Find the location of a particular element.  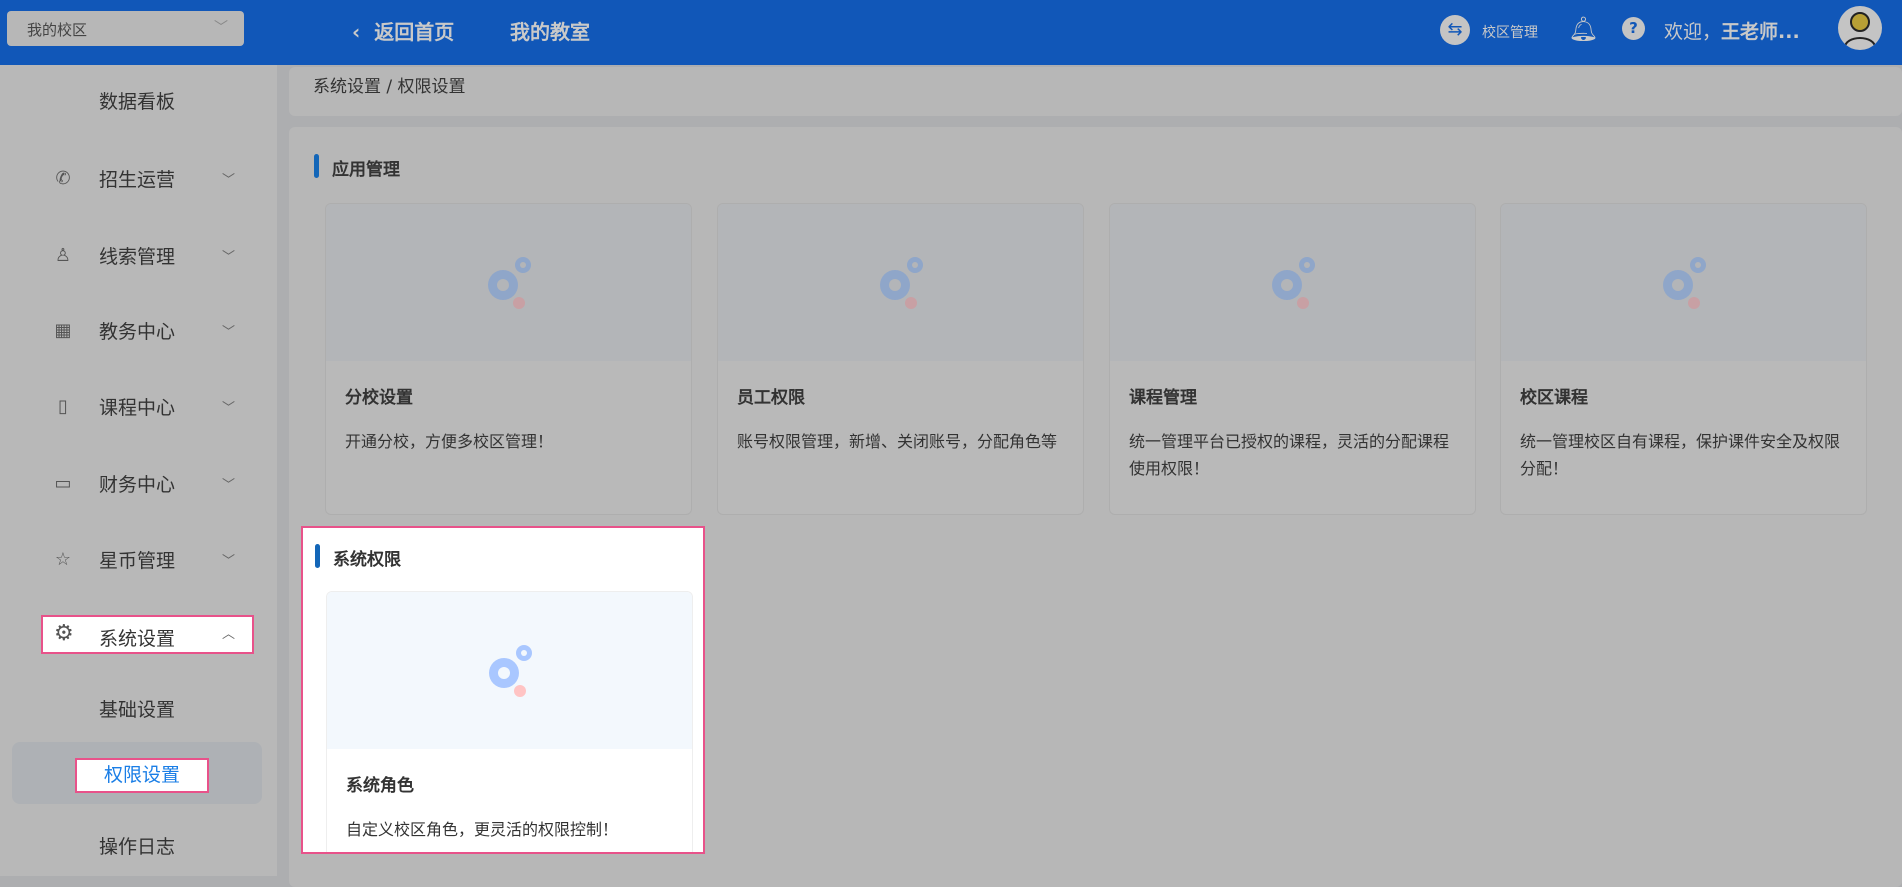

app-card-system-role: 系统角色自定义校区角色，更灵活的权限控制！ is located at coordinates (509, 721).